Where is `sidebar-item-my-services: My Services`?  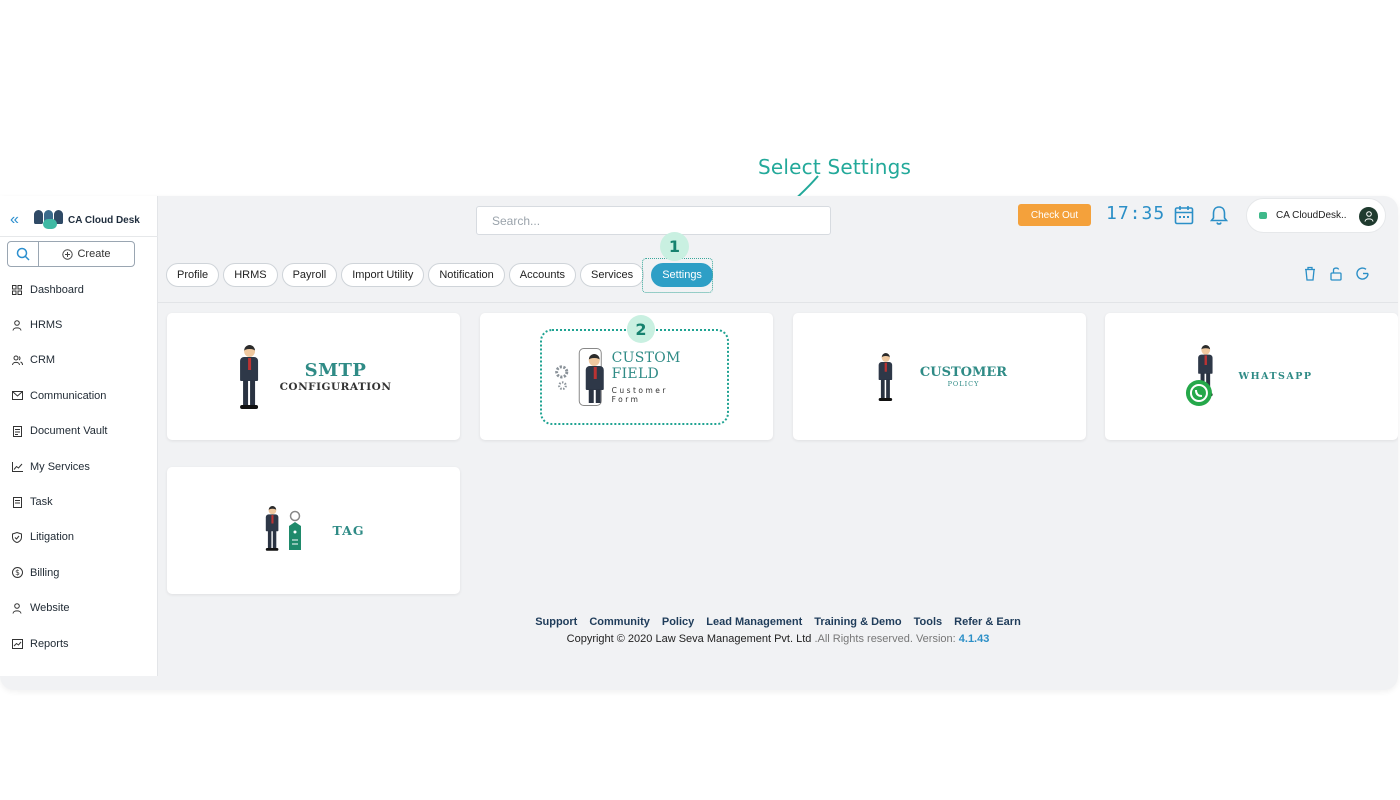 sidebar-item-my-services: My Services is located at coordinates (79, 466).